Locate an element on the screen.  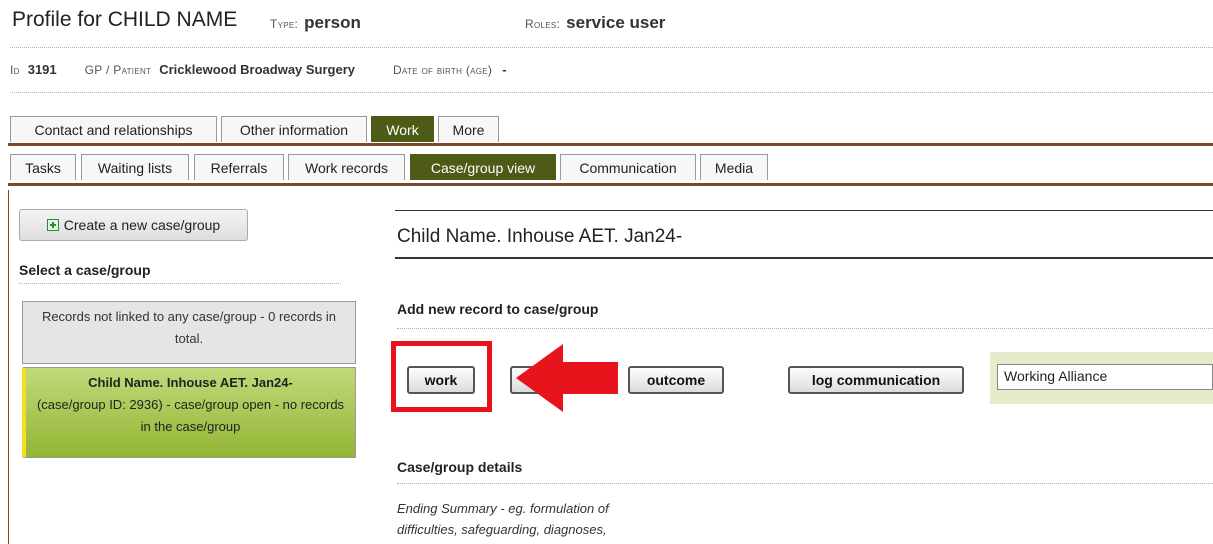
id-value: 3191 is located at coordinates (42, 69).